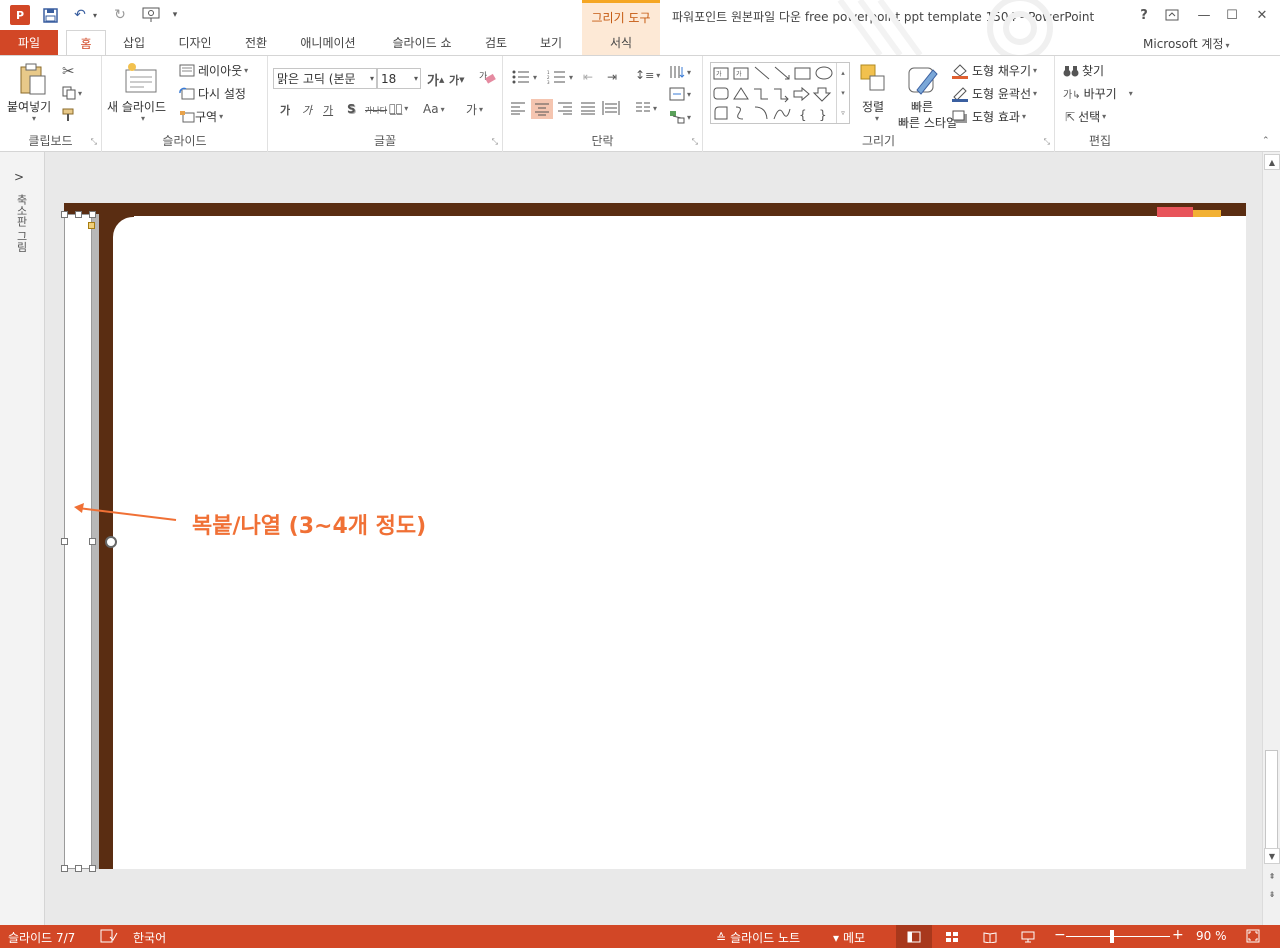  Describe the element at coordinates (351, 109) in the screenshot. I see `text-shadow-icon: S` at that location.